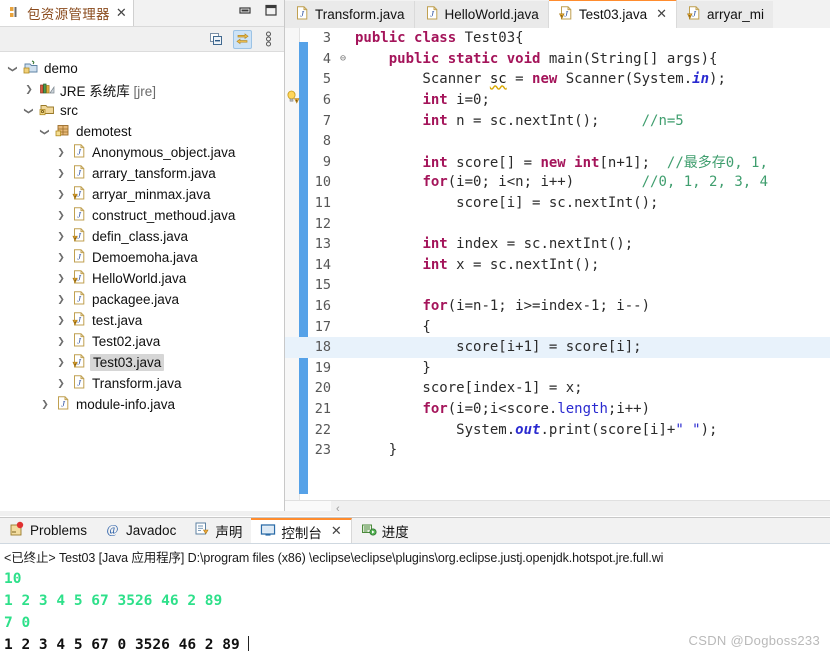  What do you see at coordinates (142, 362) in the screenshot?
I see `tree-item-test03-java: ❯ J Test03.java` at bounding box center [142, 362].